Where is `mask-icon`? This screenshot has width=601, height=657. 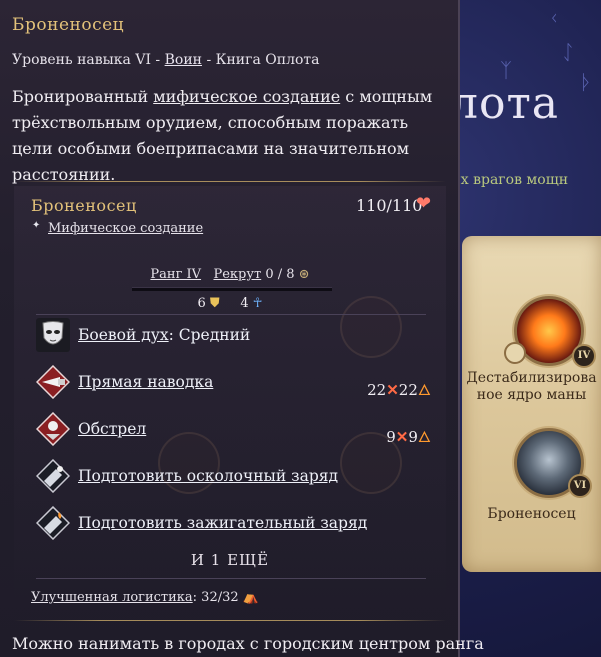
mask-icon is located at coordinates (53, 335).